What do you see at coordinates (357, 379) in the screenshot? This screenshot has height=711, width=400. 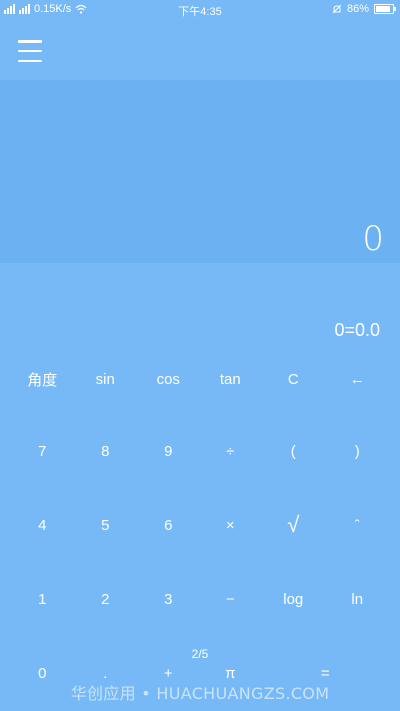 I see `key-backspace: ←` at bounding box center [357, 379].